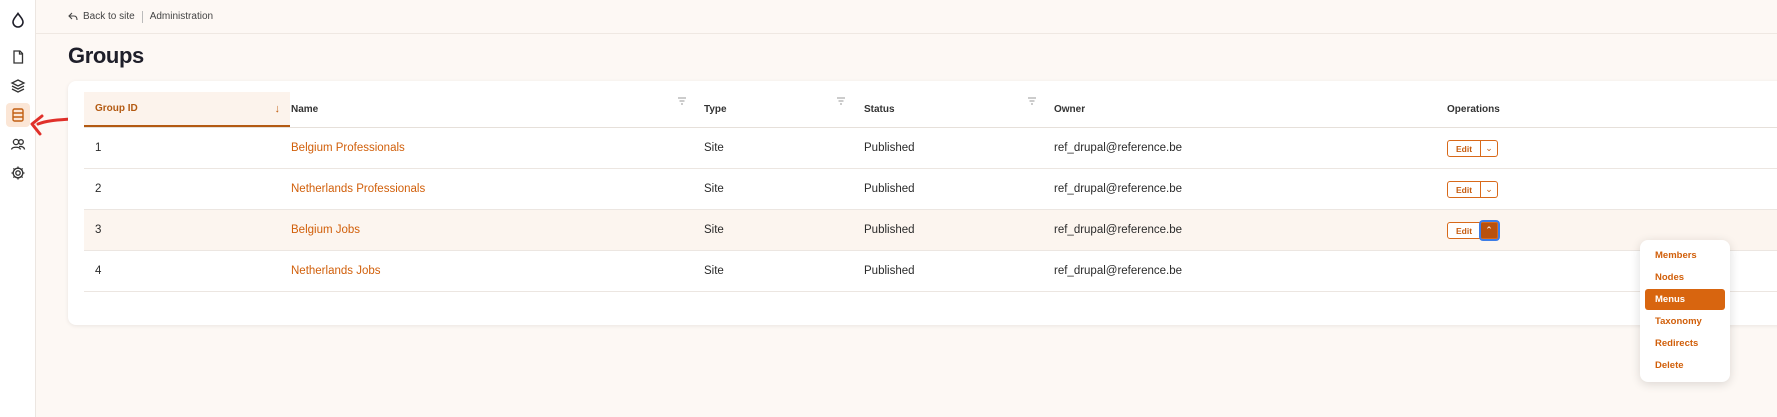 This screenshot has height=417, width=1777. I want to click on menu-item-taxonomy: Taxonomy, so click(1685, 321).